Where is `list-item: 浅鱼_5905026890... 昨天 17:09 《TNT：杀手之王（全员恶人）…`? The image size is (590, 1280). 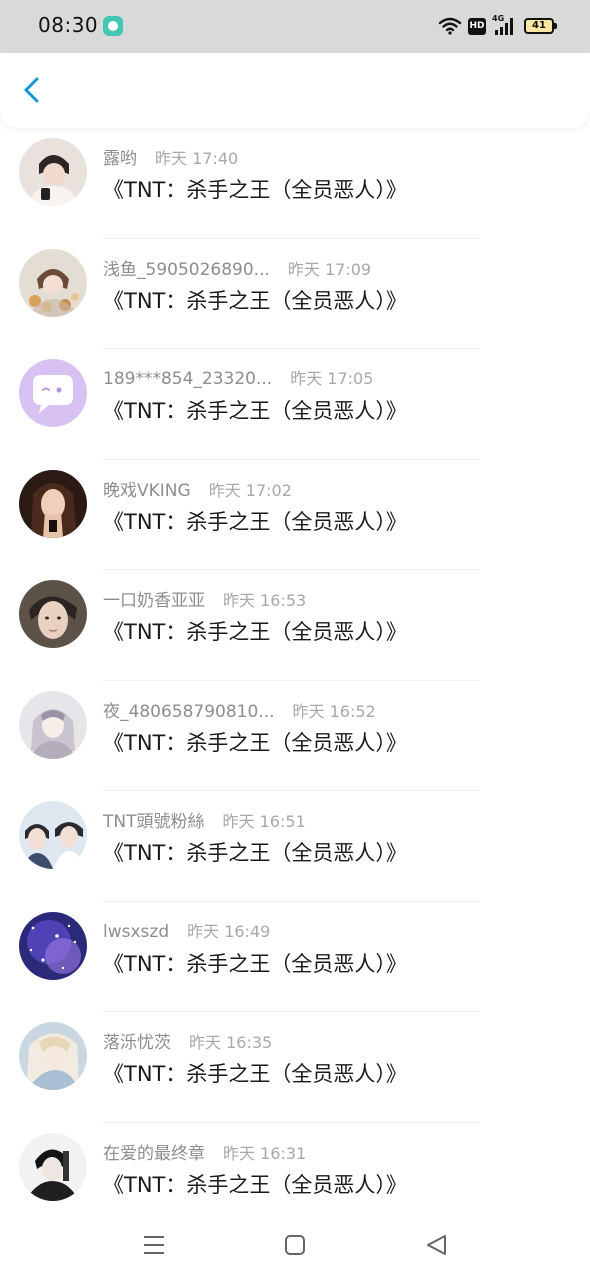 list-item: 浅鱼_5905026890... 昨天 17:09 《TNT：杀手之王（全员恶人）… is located at coordinates (295, 294).